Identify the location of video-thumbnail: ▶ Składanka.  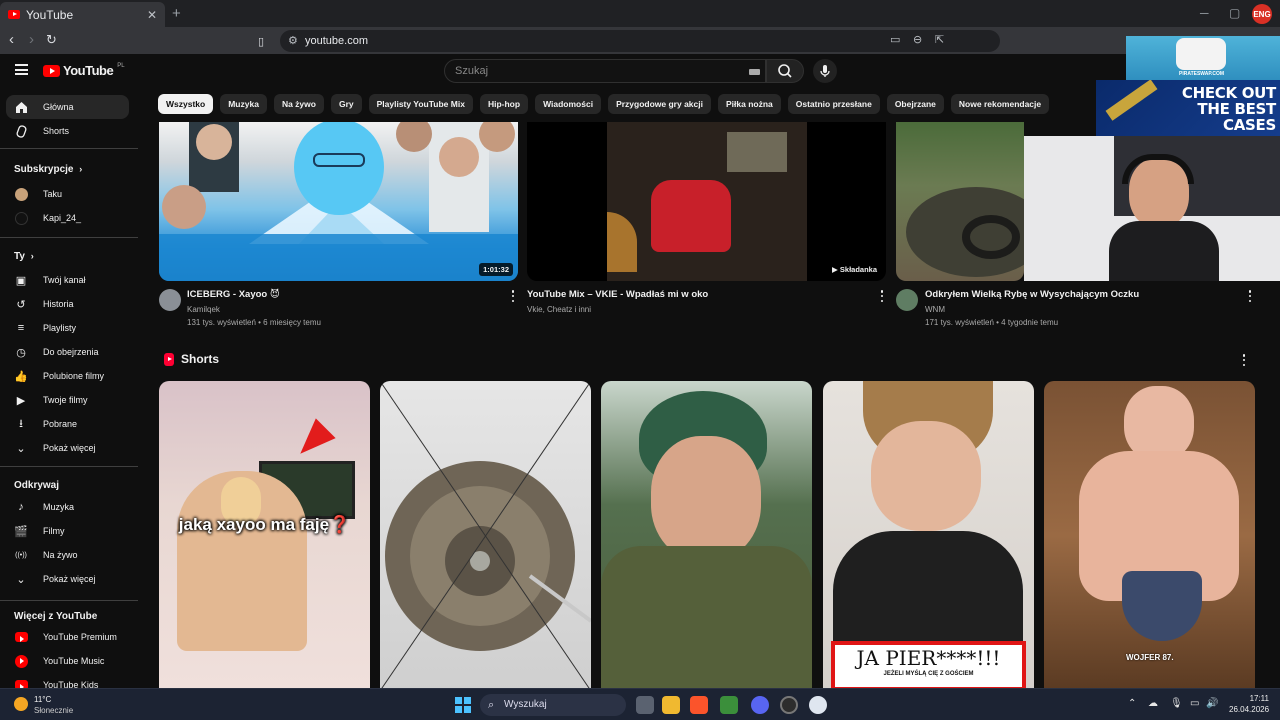
(706, 201).